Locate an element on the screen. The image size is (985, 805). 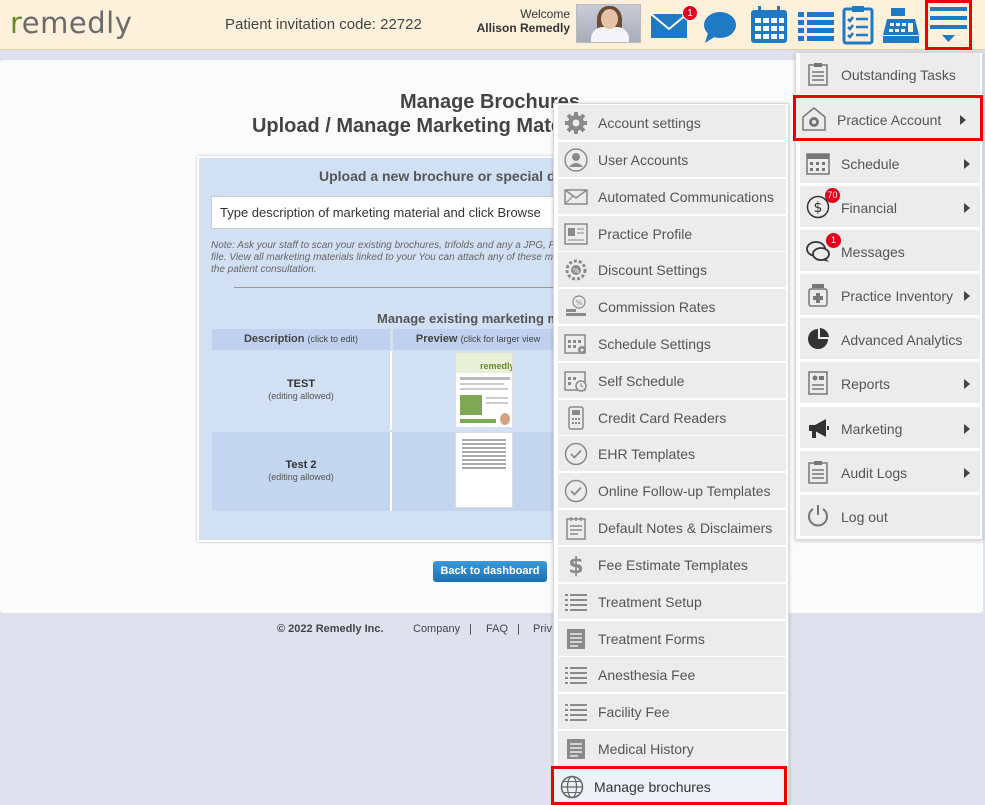
report-icon is located at coordinates (818, 383).